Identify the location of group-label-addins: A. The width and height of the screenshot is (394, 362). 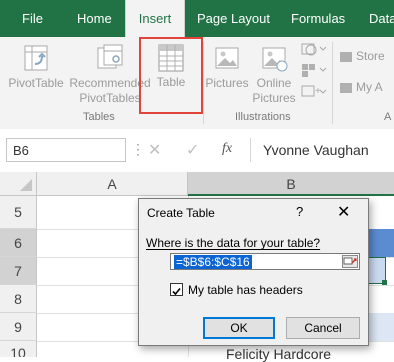
(388, 117).